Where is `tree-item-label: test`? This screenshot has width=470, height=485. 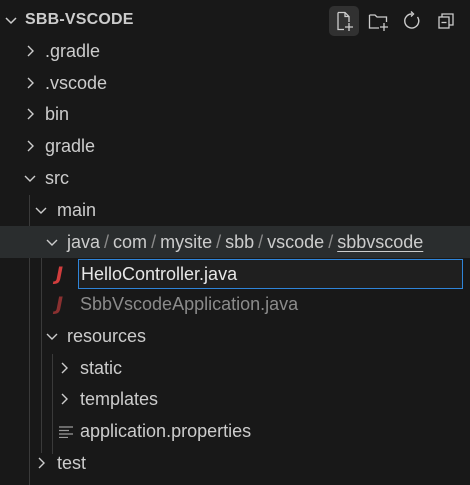 tree-item-label: test is located at coordinates (72, 463).